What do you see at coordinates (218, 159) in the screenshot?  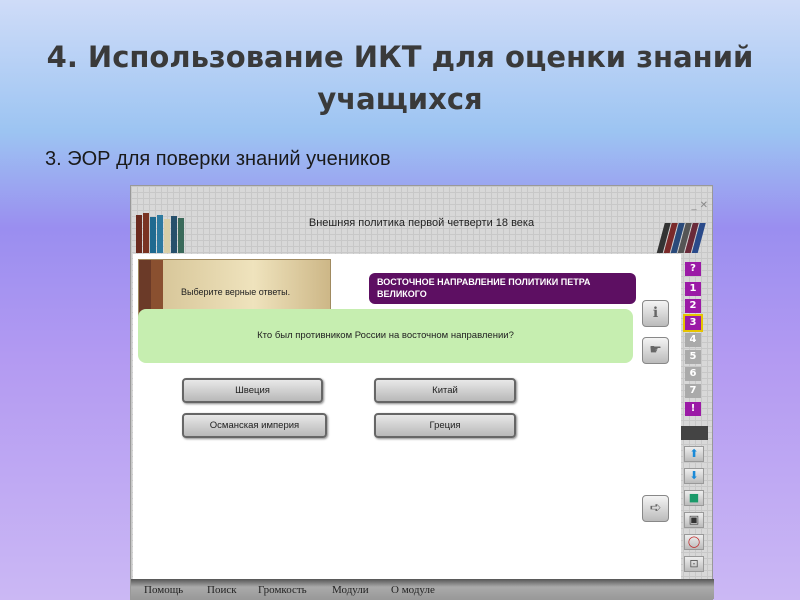 I see `slide-subtitle: 3. ЭОР для поверки знаний учеников` at bounding box center [218, 159].